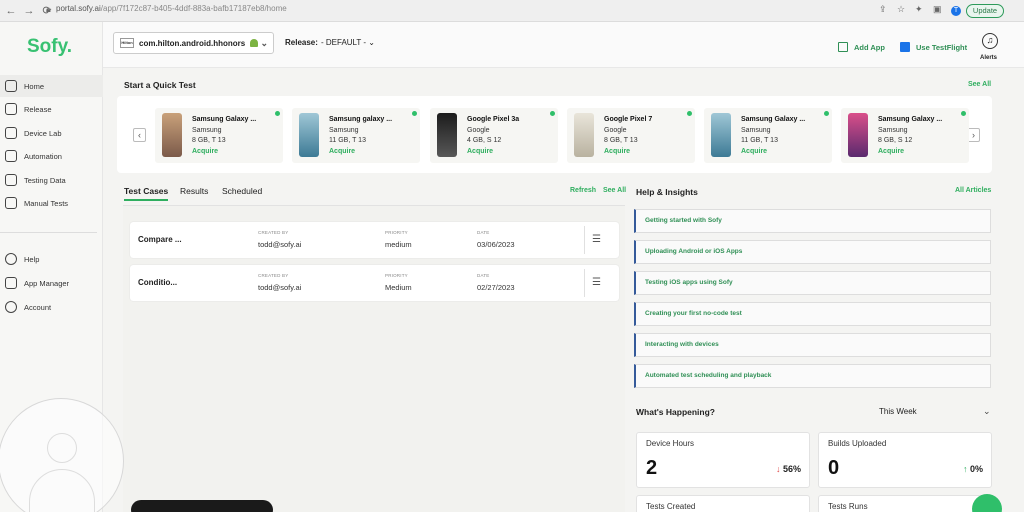 This screenshot has height=512, width=1024. What do you see at coordinates (985, 11) in the screenshot?
I see `update-button: Update` at bounding box center [985, 11].